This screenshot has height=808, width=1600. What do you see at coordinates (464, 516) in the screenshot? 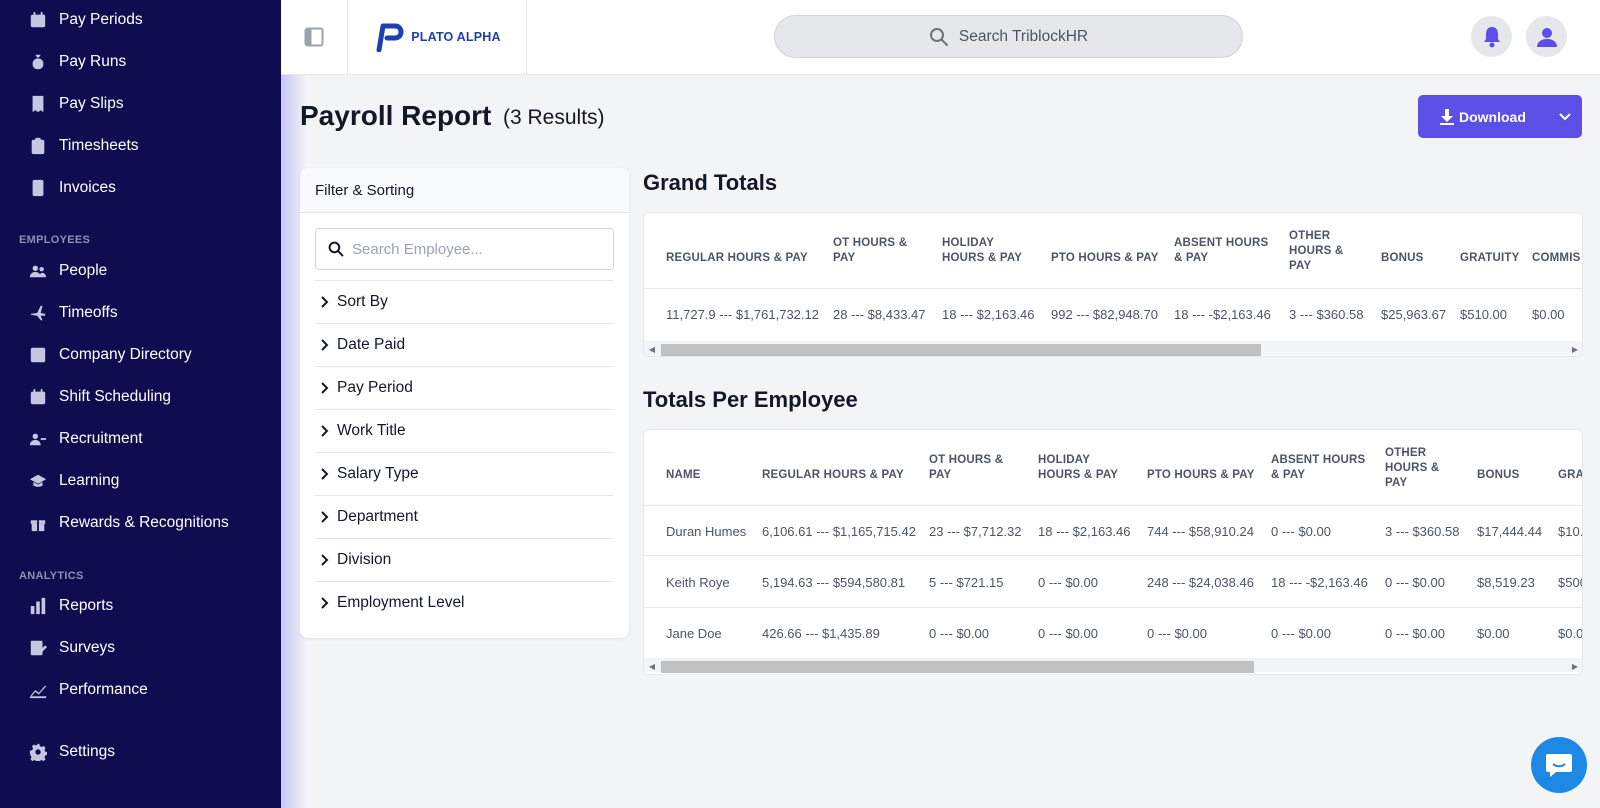
I see `filter-department: Department` at bounding box center [464, 516].